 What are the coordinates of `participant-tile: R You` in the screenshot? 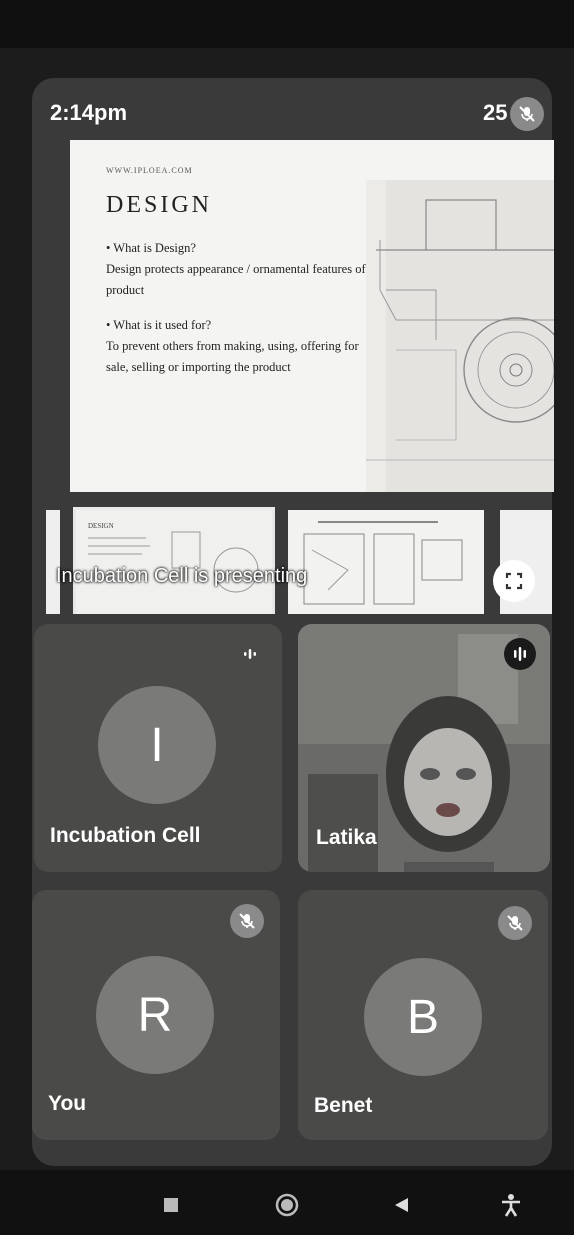 It's located at (156, 1015).